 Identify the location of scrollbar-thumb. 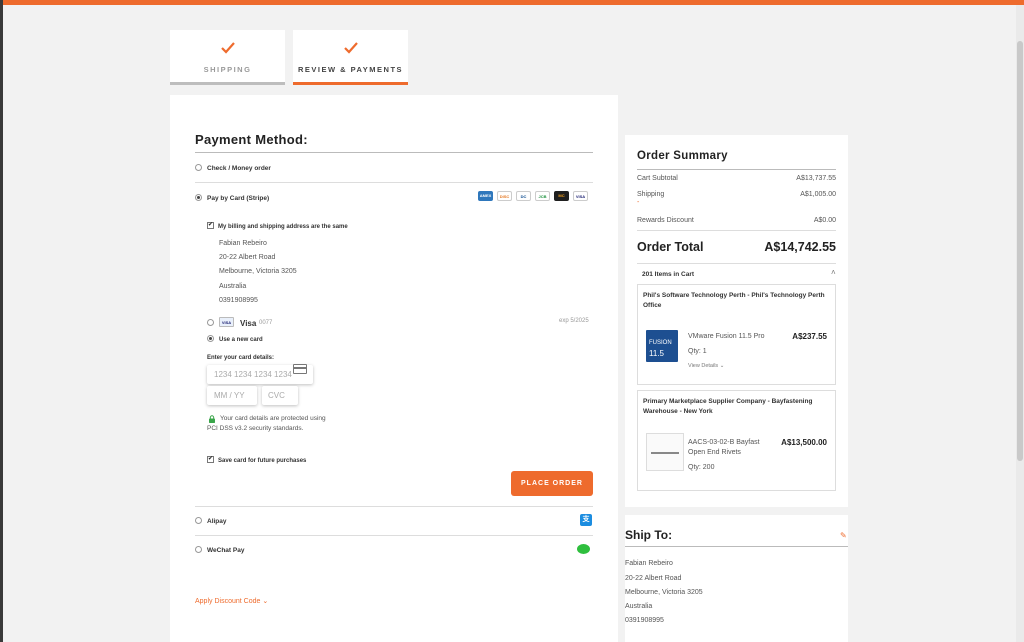
(1020, 251).